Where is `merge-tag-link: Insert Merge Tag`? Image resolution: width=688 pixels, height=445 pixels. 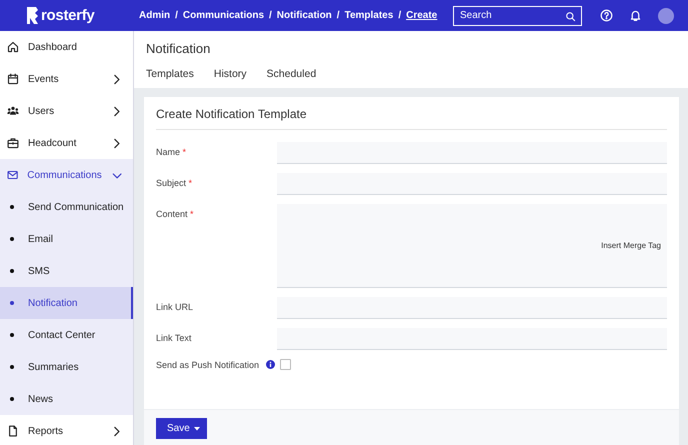
merge-tag-link: Insert Merge Tag is located at coordinates (631, 245).